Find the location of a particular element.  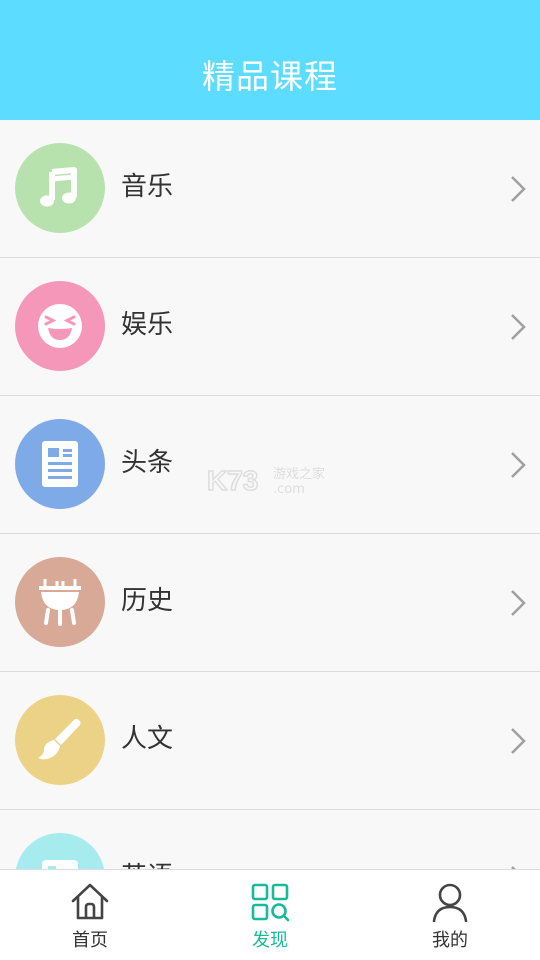

english-icon is located at coordinates (60, 851).